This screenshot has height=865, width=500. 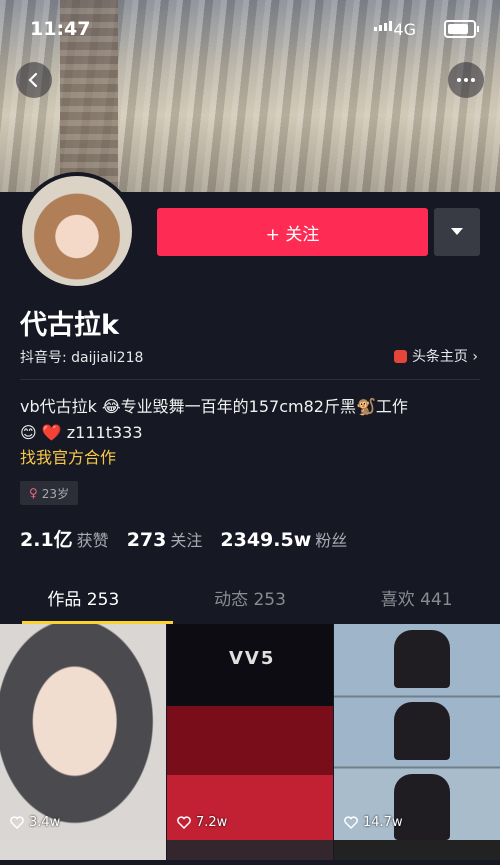 I want to click on video-likes: 3.4w, so click(x=35, y=822).